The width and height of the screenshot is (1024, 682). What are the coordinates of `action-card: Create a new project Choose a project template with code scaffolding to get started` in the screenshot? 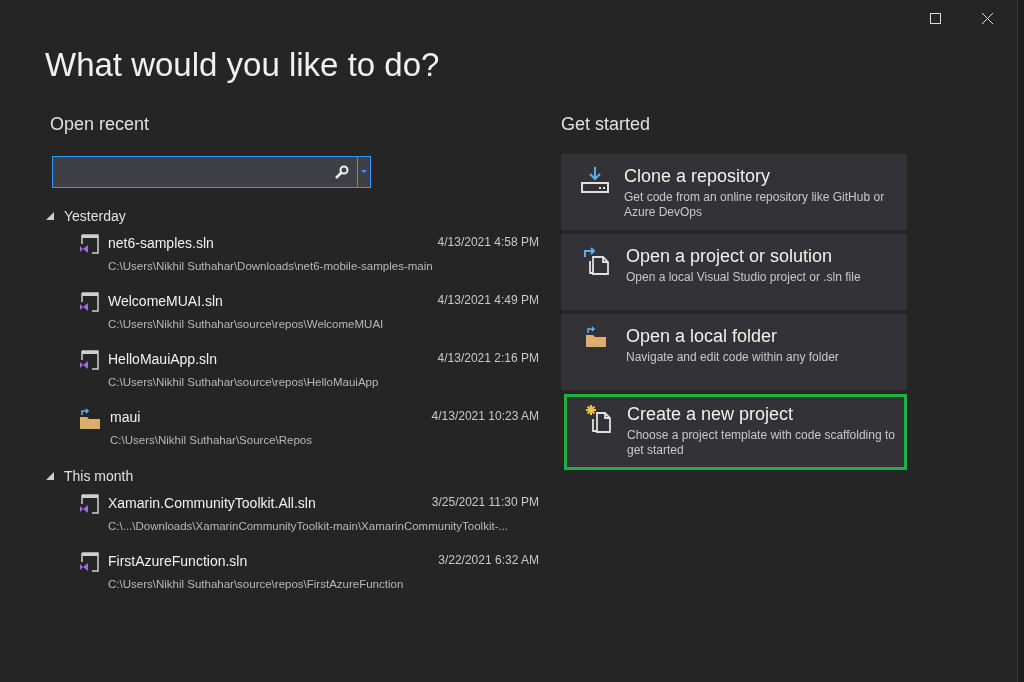 It's located at (735, 432).